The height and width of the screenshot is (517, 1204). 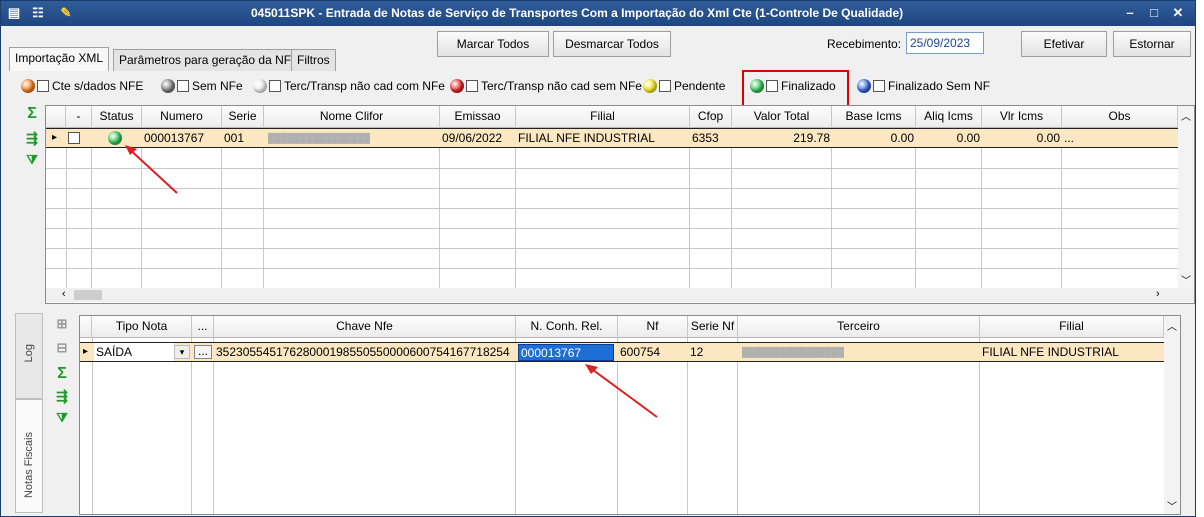 What do you see at coordinates (566, 352) in the screenshot?
I see `cell-n-conh-rel: 000013767` at bounding box center [566, 352].